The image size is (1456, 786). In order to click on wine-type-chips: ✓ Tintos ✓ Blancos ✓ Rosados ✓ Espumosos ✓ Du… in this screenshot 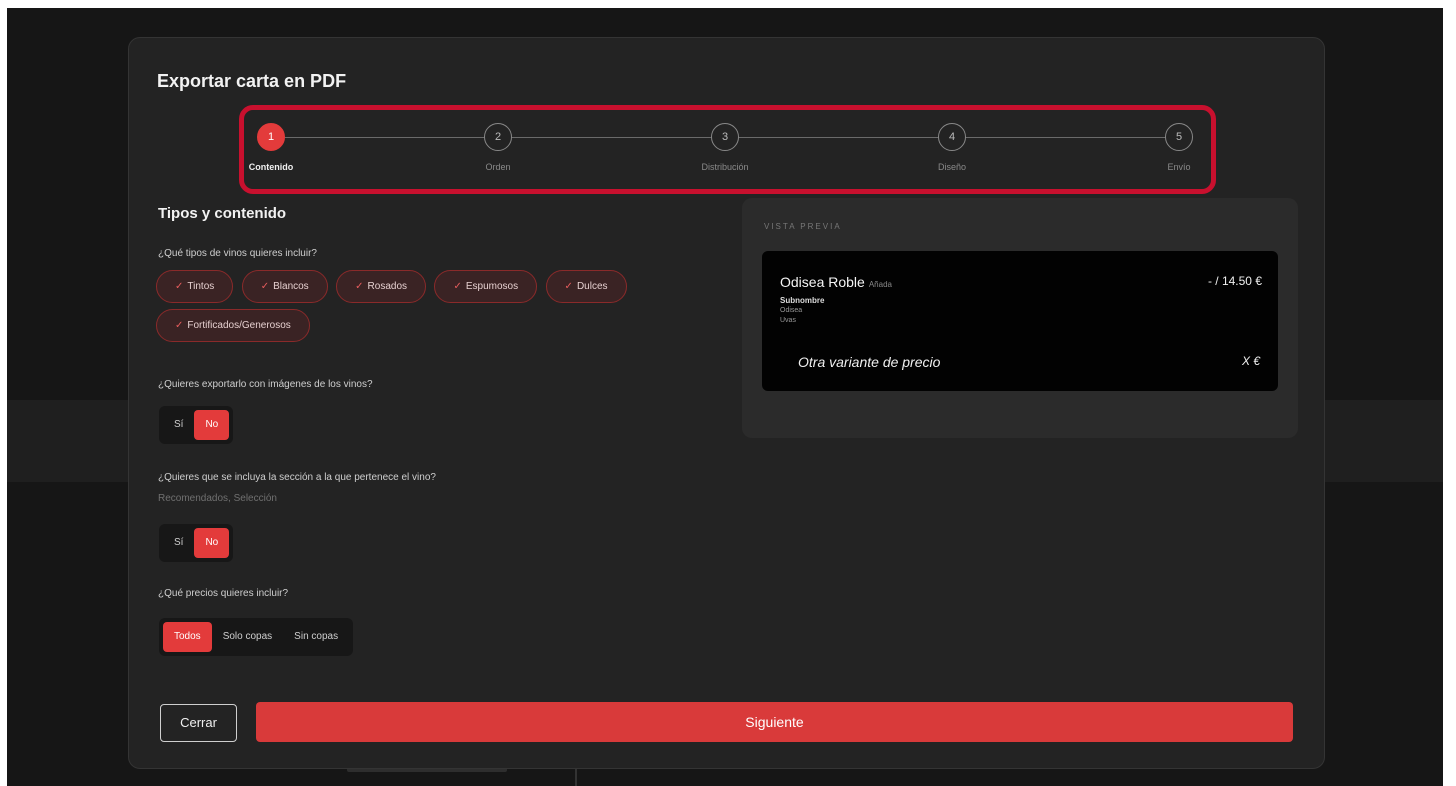, I will do `click(436, 309)`.